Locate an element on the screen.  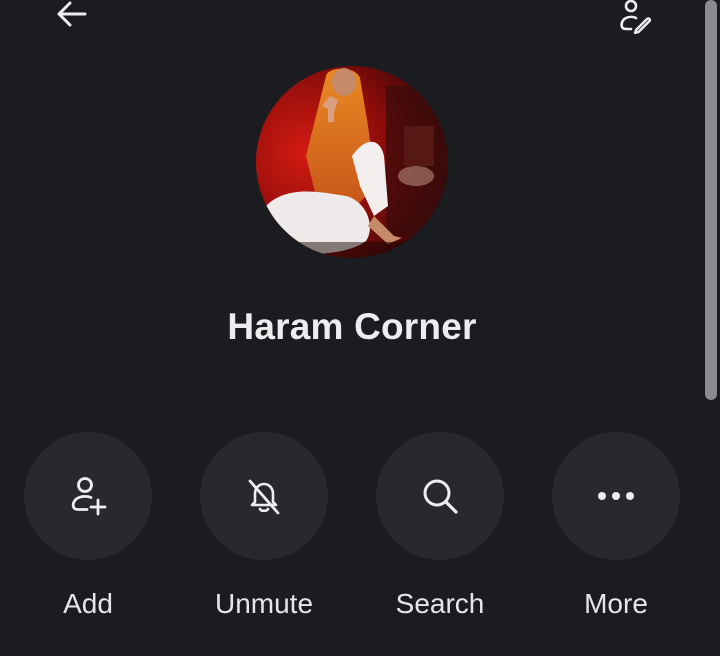
scrollbar is located at coordinates (711, 328).